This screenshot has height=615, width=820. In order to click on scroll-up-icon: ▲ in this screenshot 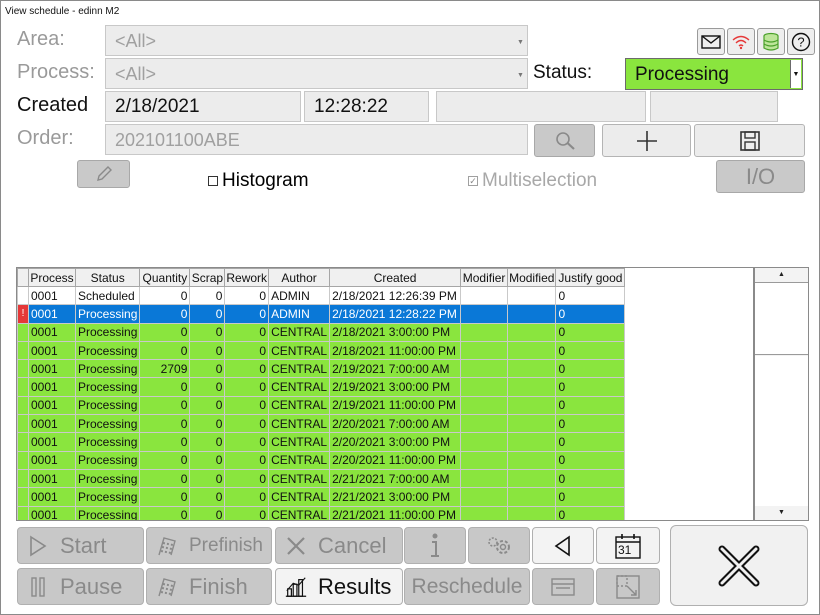, I will do `click(781, 275)`.